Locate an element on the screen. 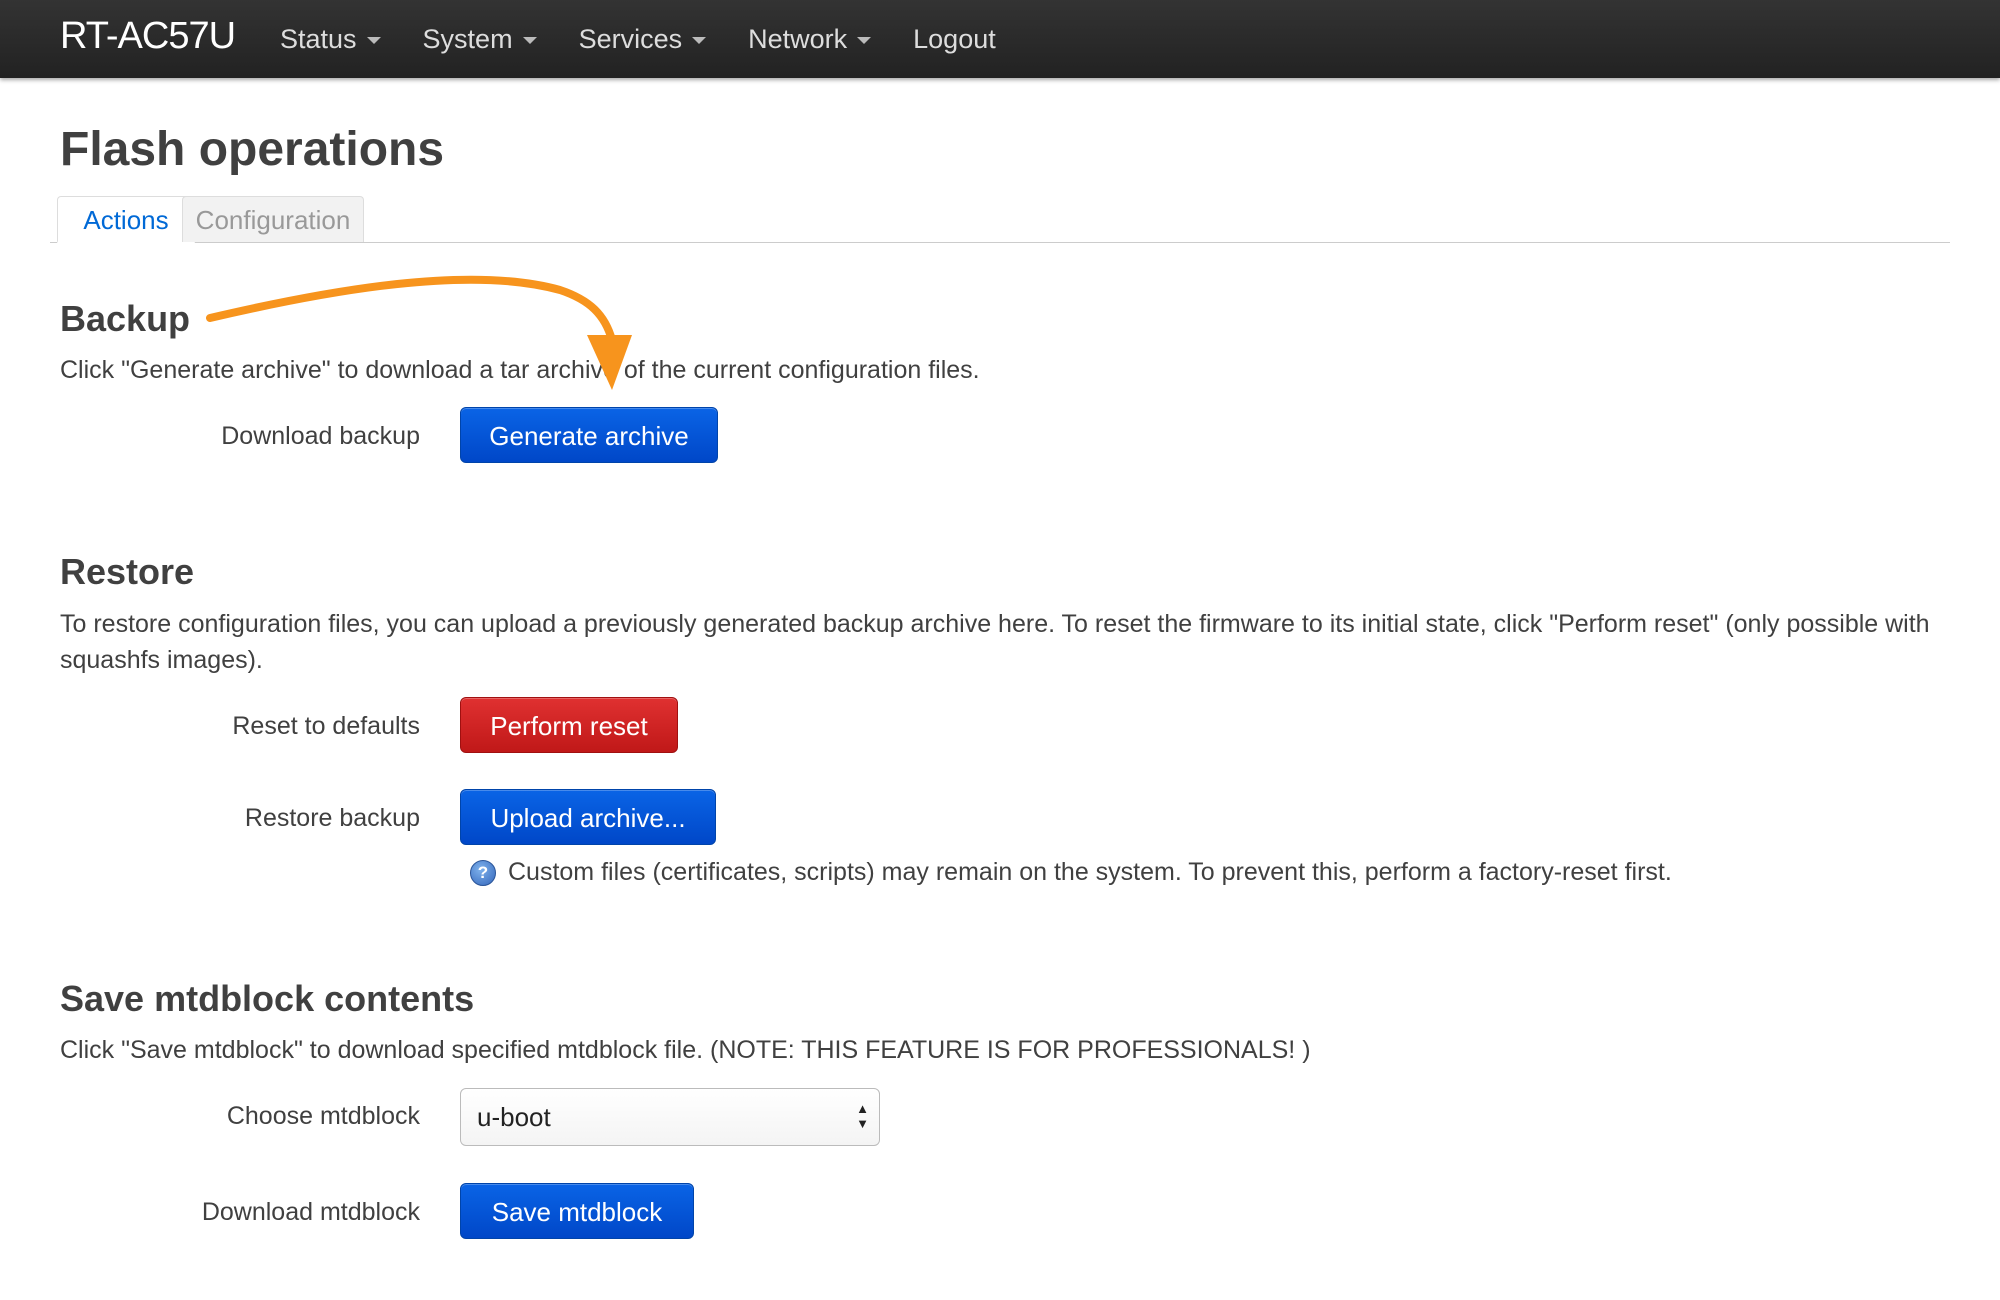 The image size is (2000, 1300). mtdblock-select-value: u-boot is located at coordinates (514, 1117).